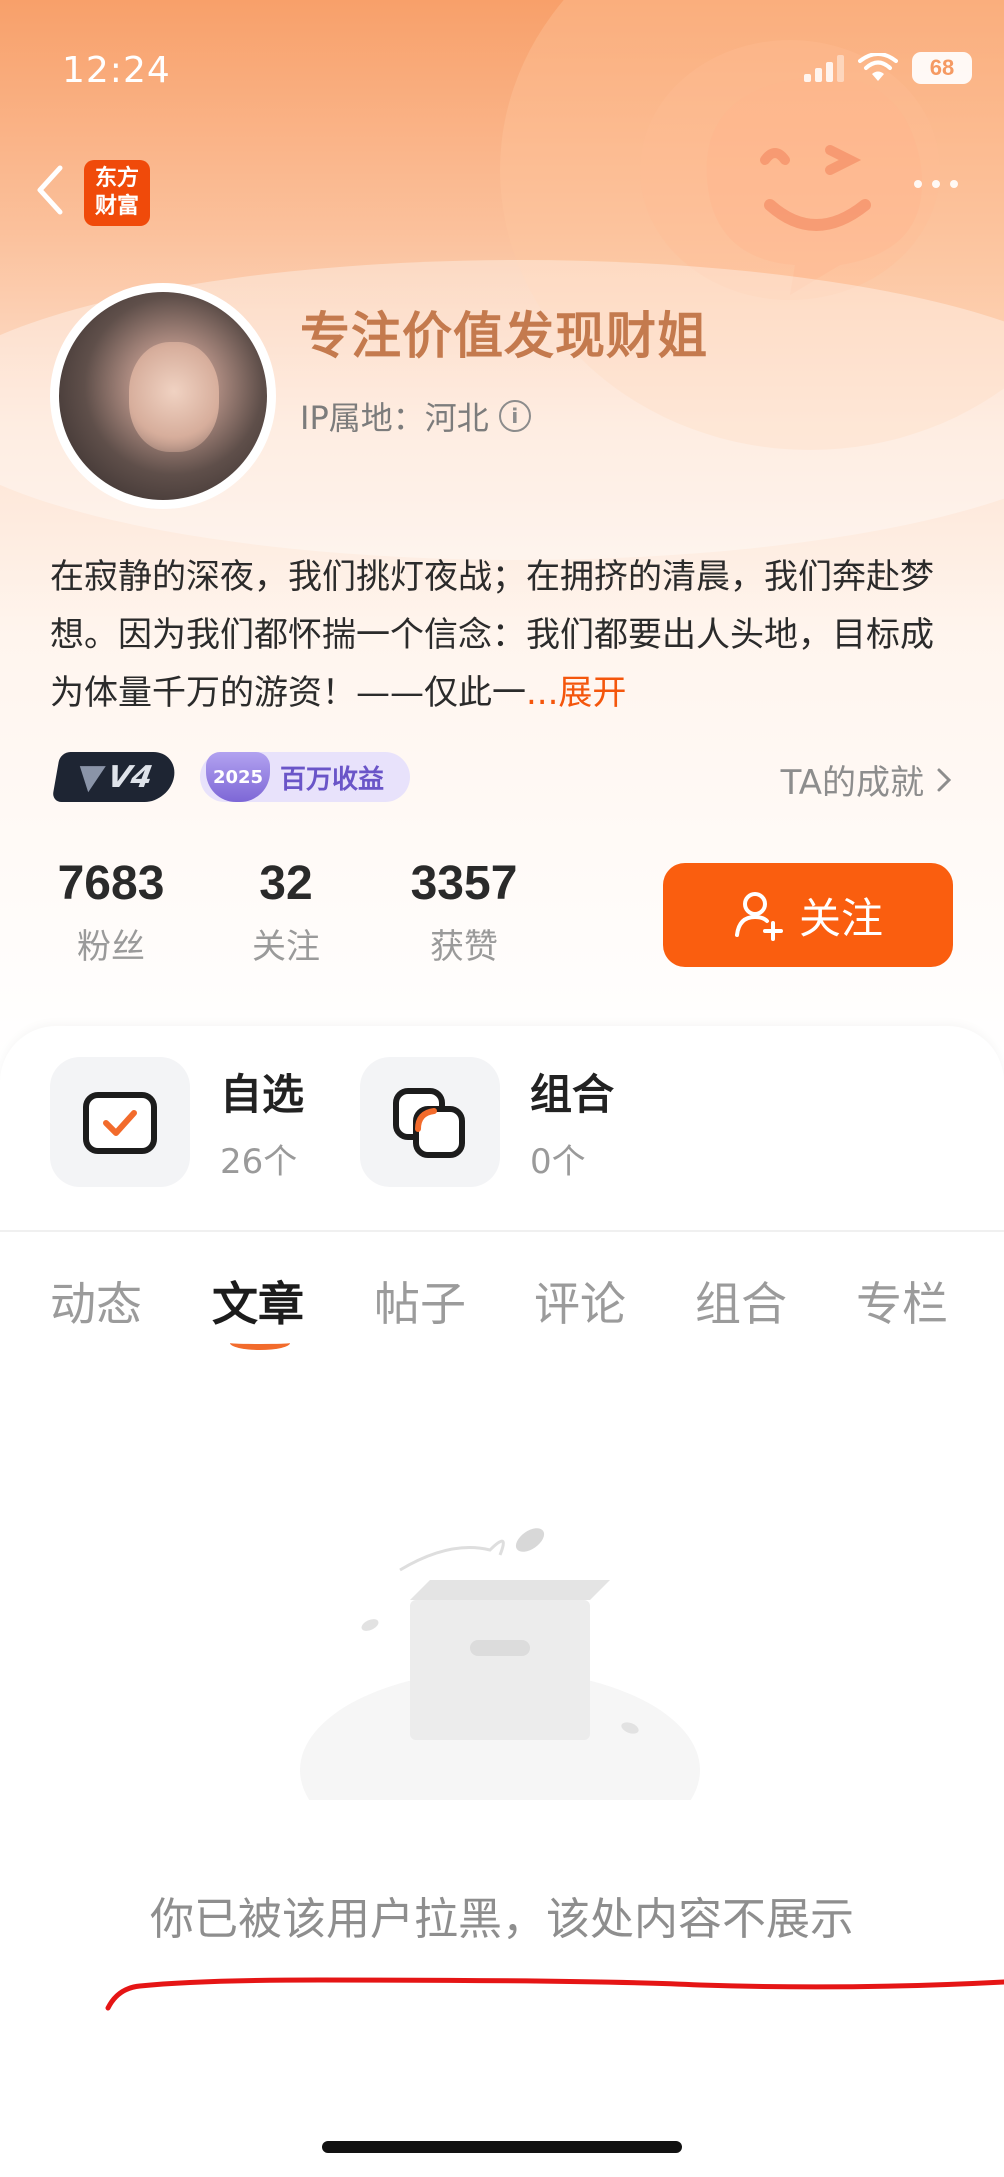 This screenshot has width=1004, height=2177. What do you see at coordinates (260, 1343) in the screenshot?
I see `active-tab-indicator` at bounding box center [260, 1343].